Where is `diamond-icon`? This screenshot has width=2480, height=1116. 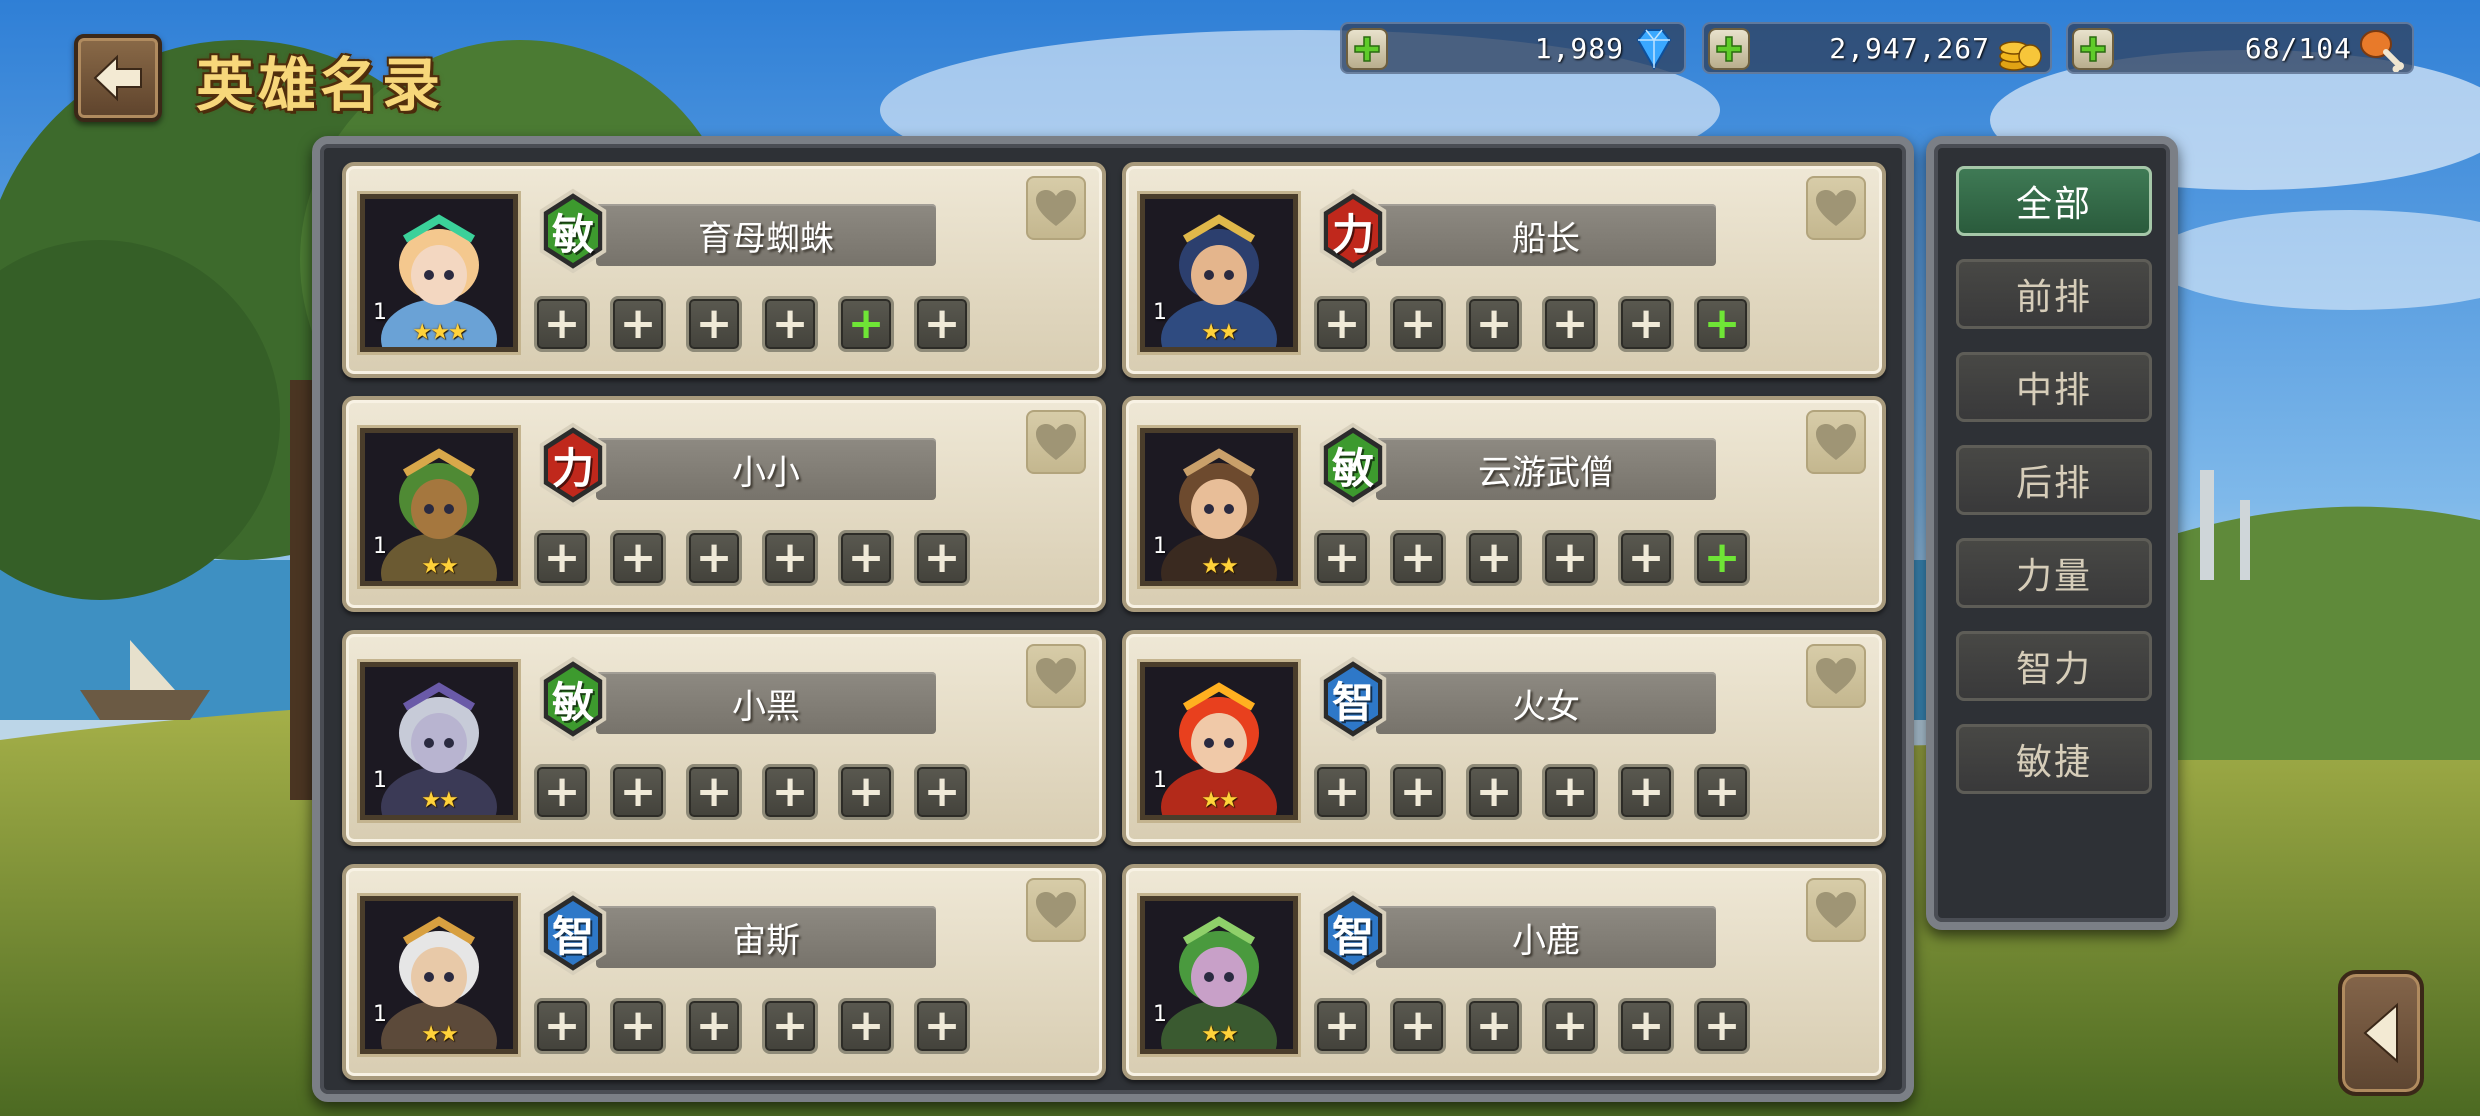
diamond-icon is located at coordinates (1654, 50).